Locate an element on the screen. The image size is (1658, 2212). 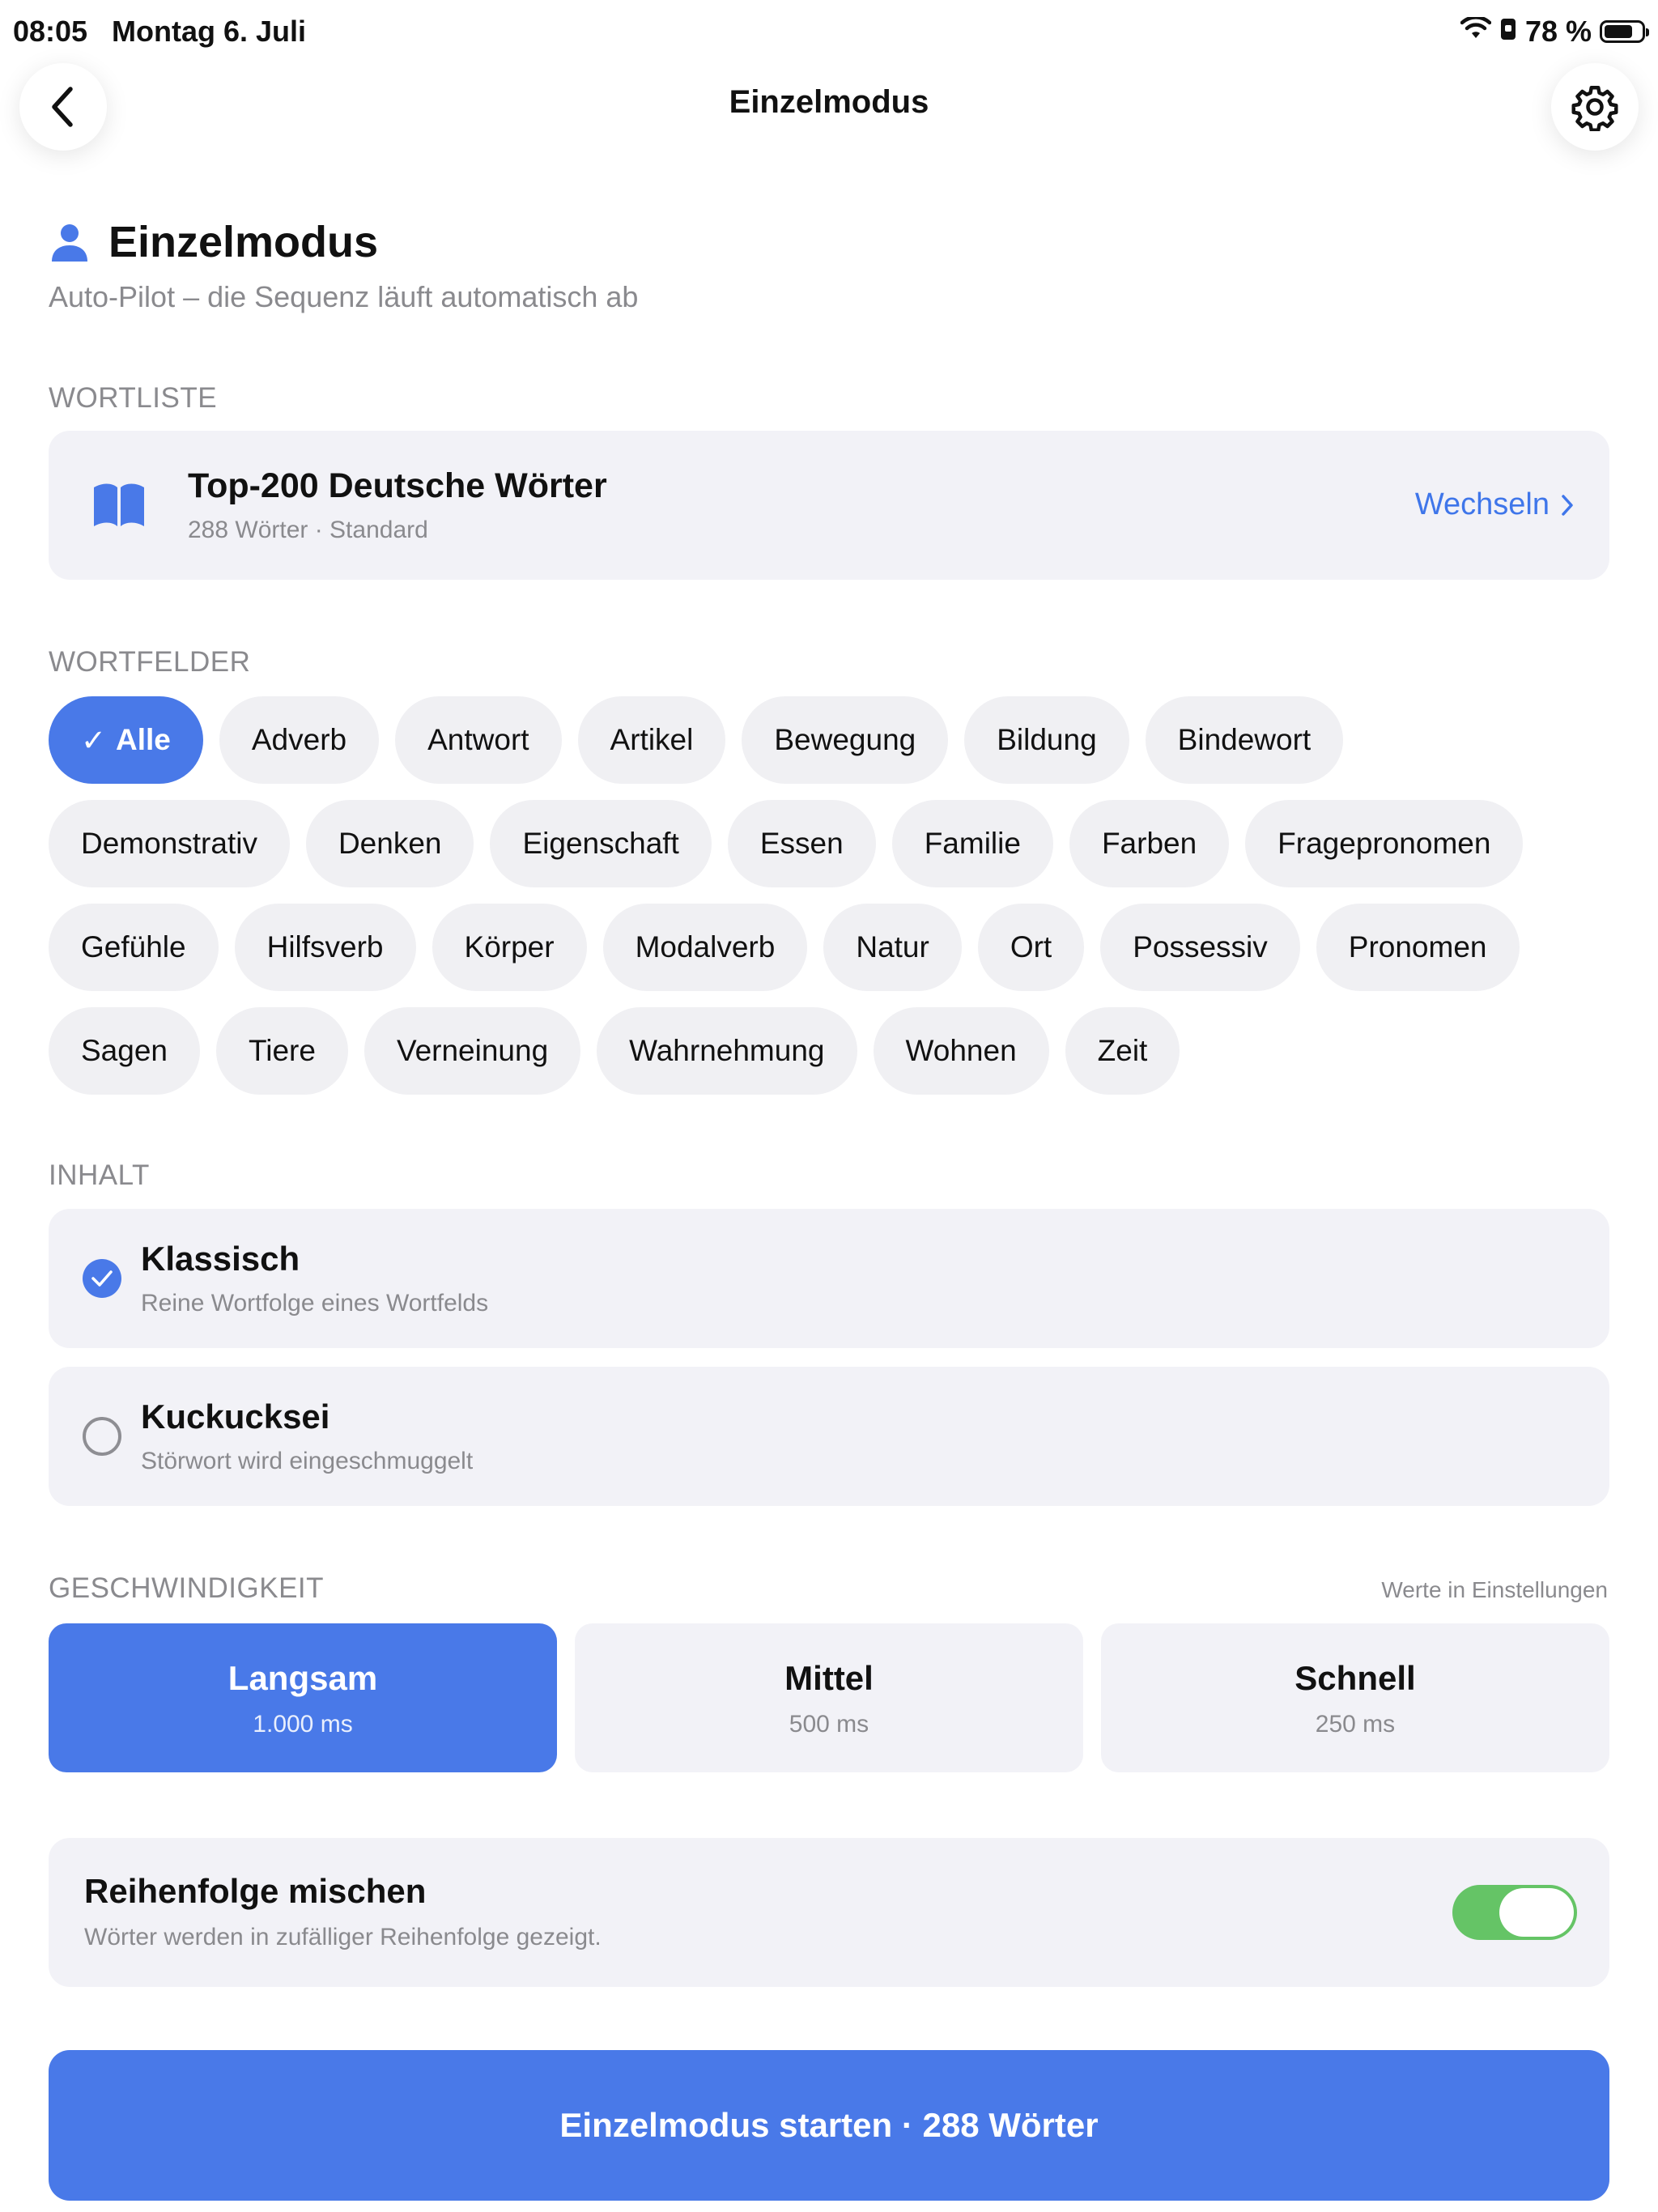
speed-fast-button: Schnell 250 ms is located at coordinates (1355, 1697).